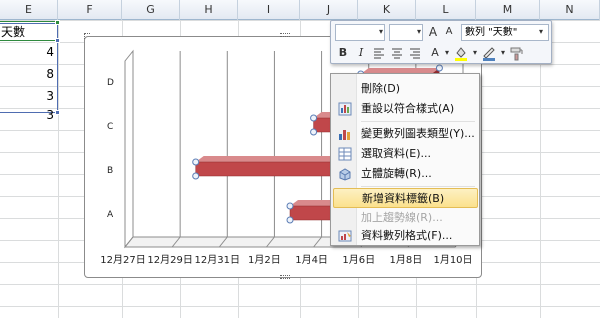  I want to click on align-left-icon, so click(379, 53).